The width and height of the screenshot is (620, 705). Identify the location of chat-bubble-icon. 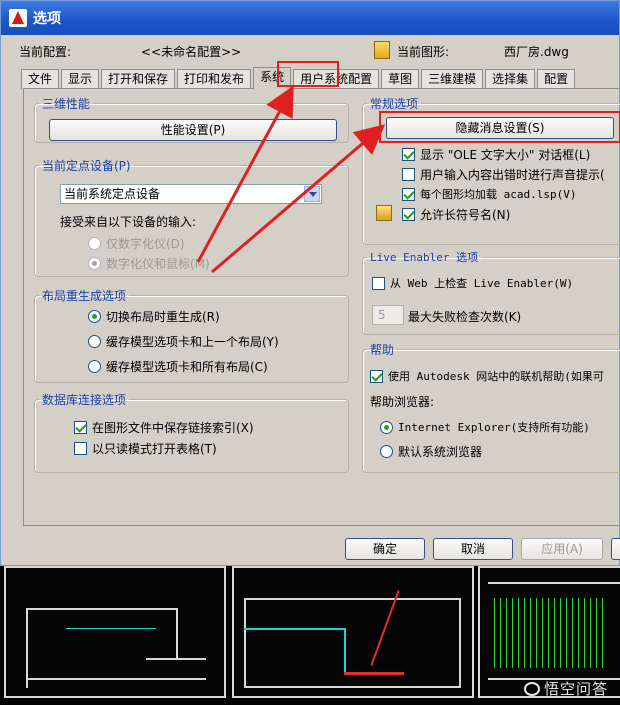
(531, 689).